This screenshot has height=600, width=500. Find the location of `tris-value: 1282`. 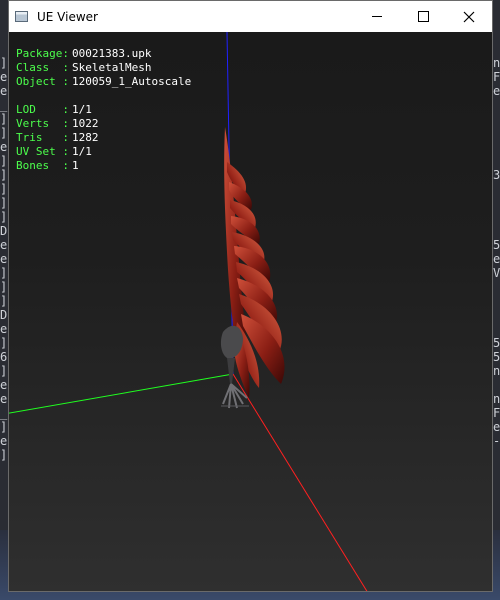

tris-value: 1282 is located at coordinates (85, 137).